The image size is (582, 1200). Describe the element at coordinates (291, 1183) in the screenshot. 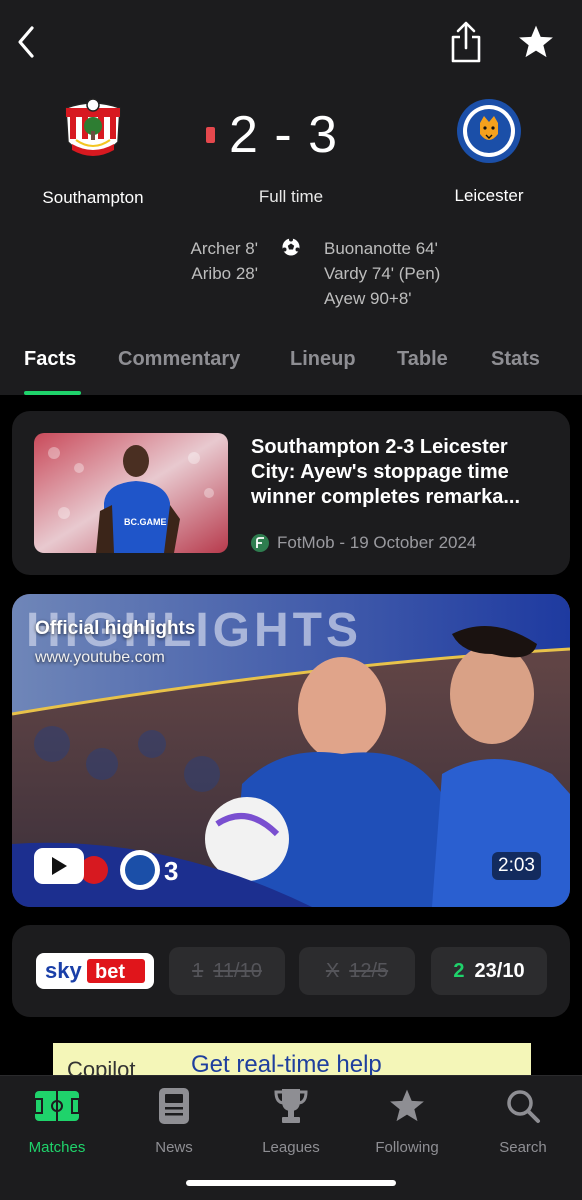

I see `home-indicator` at that location.